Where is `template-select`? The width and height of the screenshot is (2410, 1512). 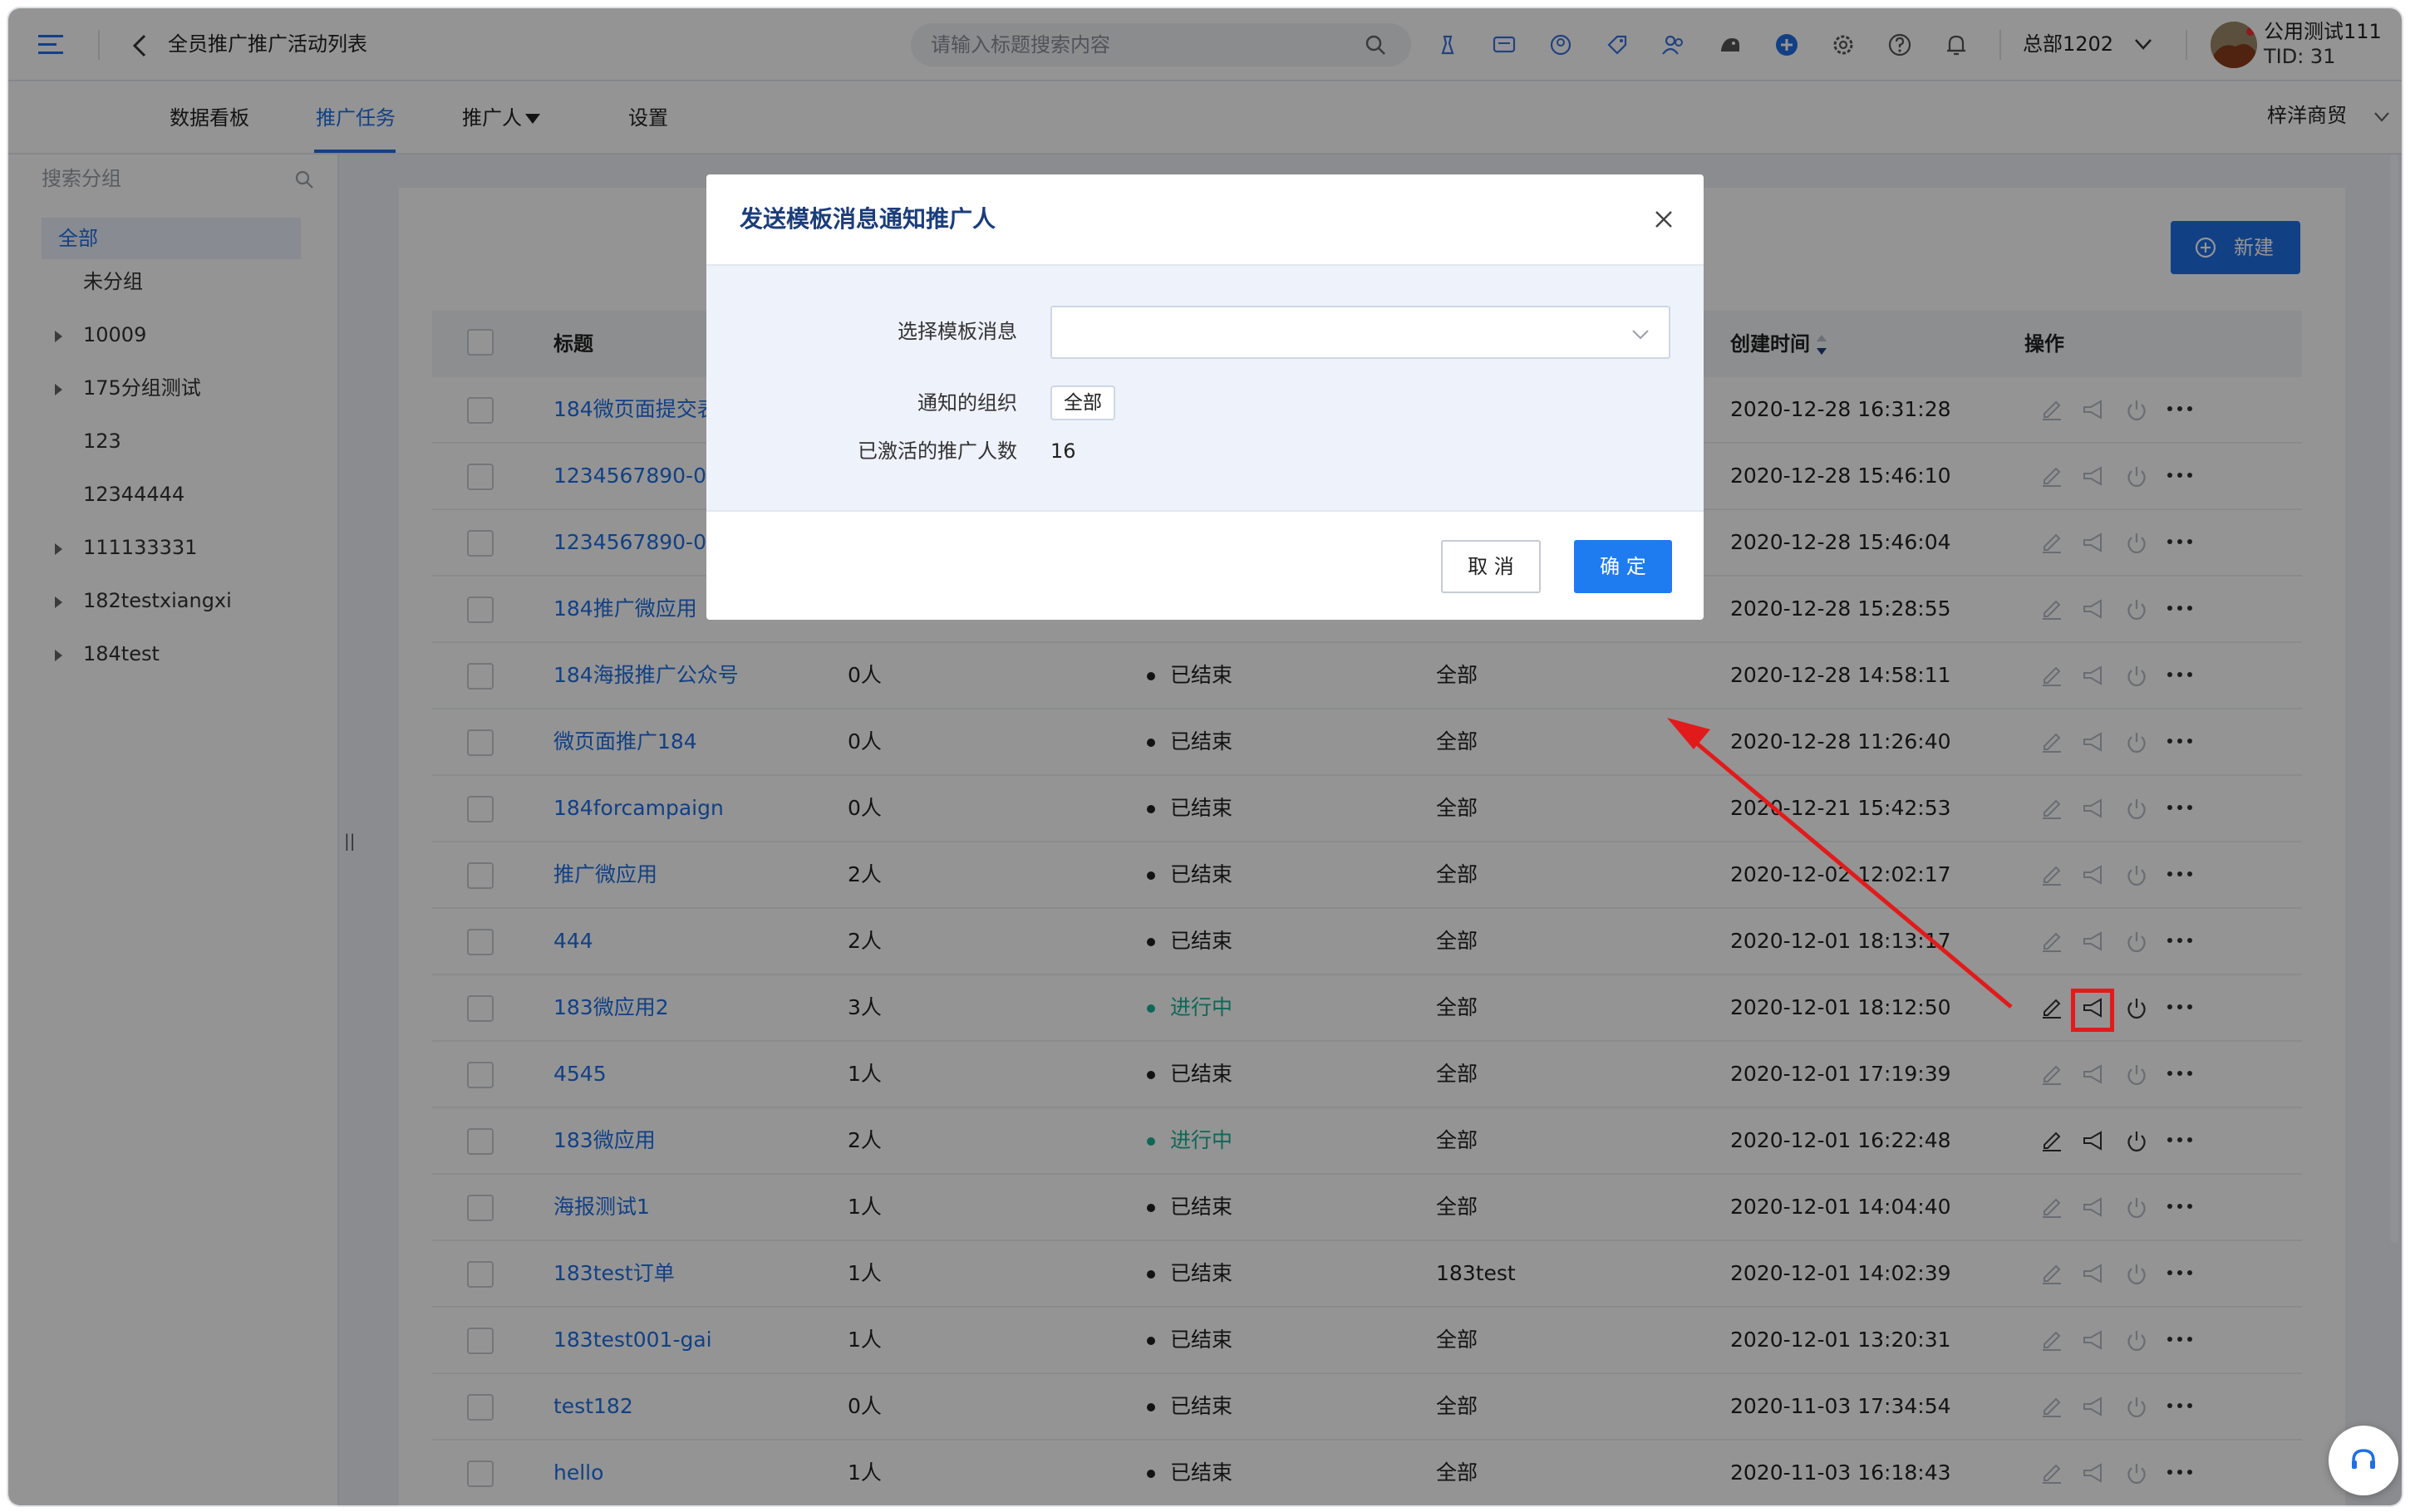 template-select is located at coordinates (1360, 332).